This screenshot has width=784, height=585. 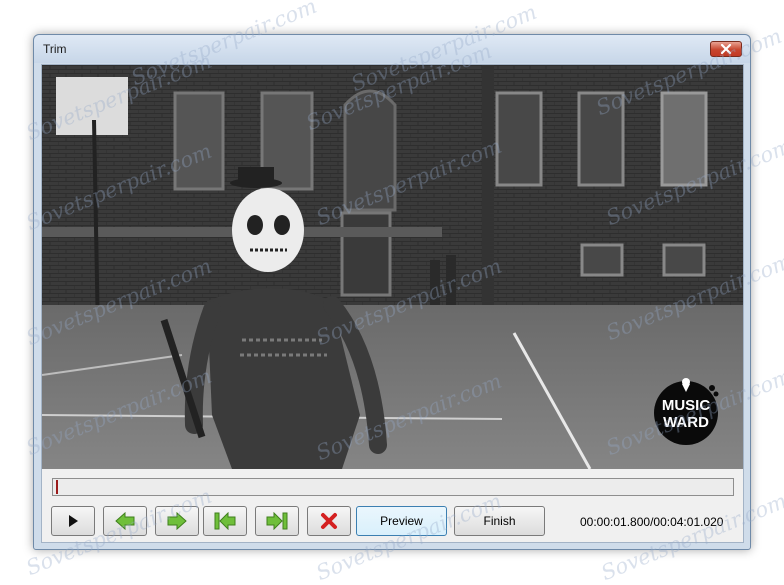 What do you see at coordinates (393, 487) in the screenshot?
I see `timeline-track` at bounding box center [393, 487].